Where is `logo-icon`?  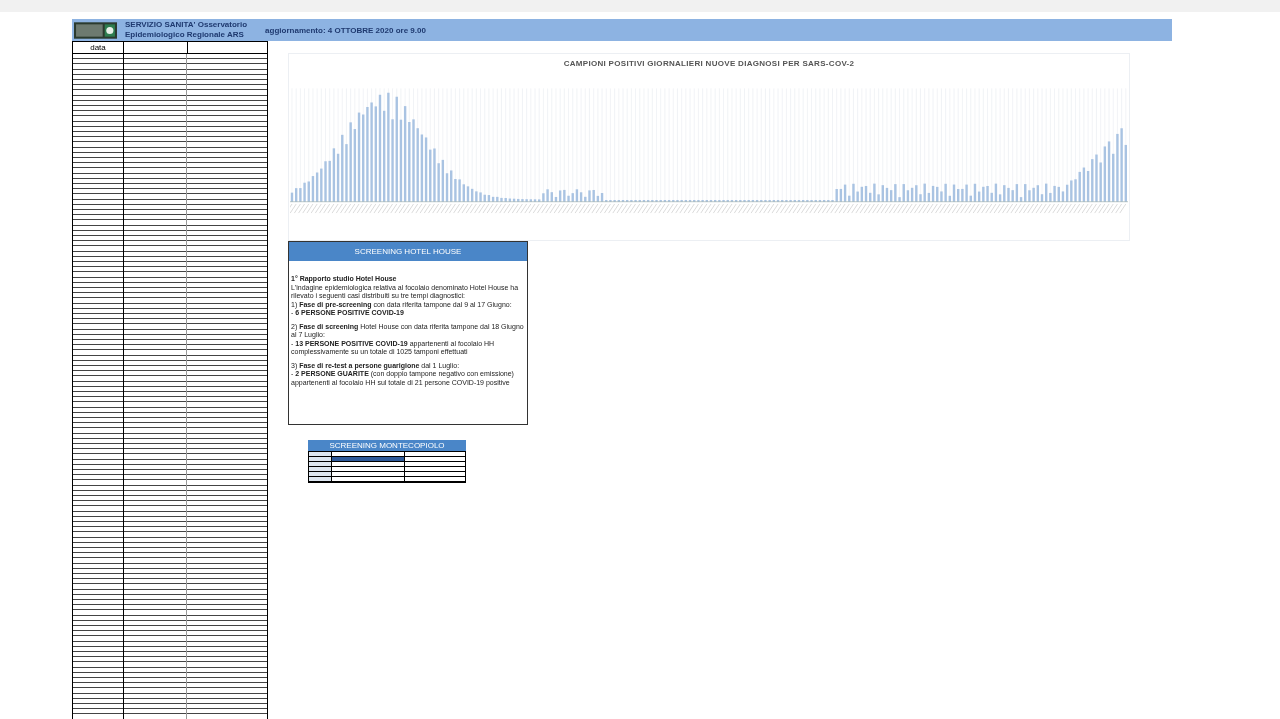
logo-icon is located at coordinates (95, 30).